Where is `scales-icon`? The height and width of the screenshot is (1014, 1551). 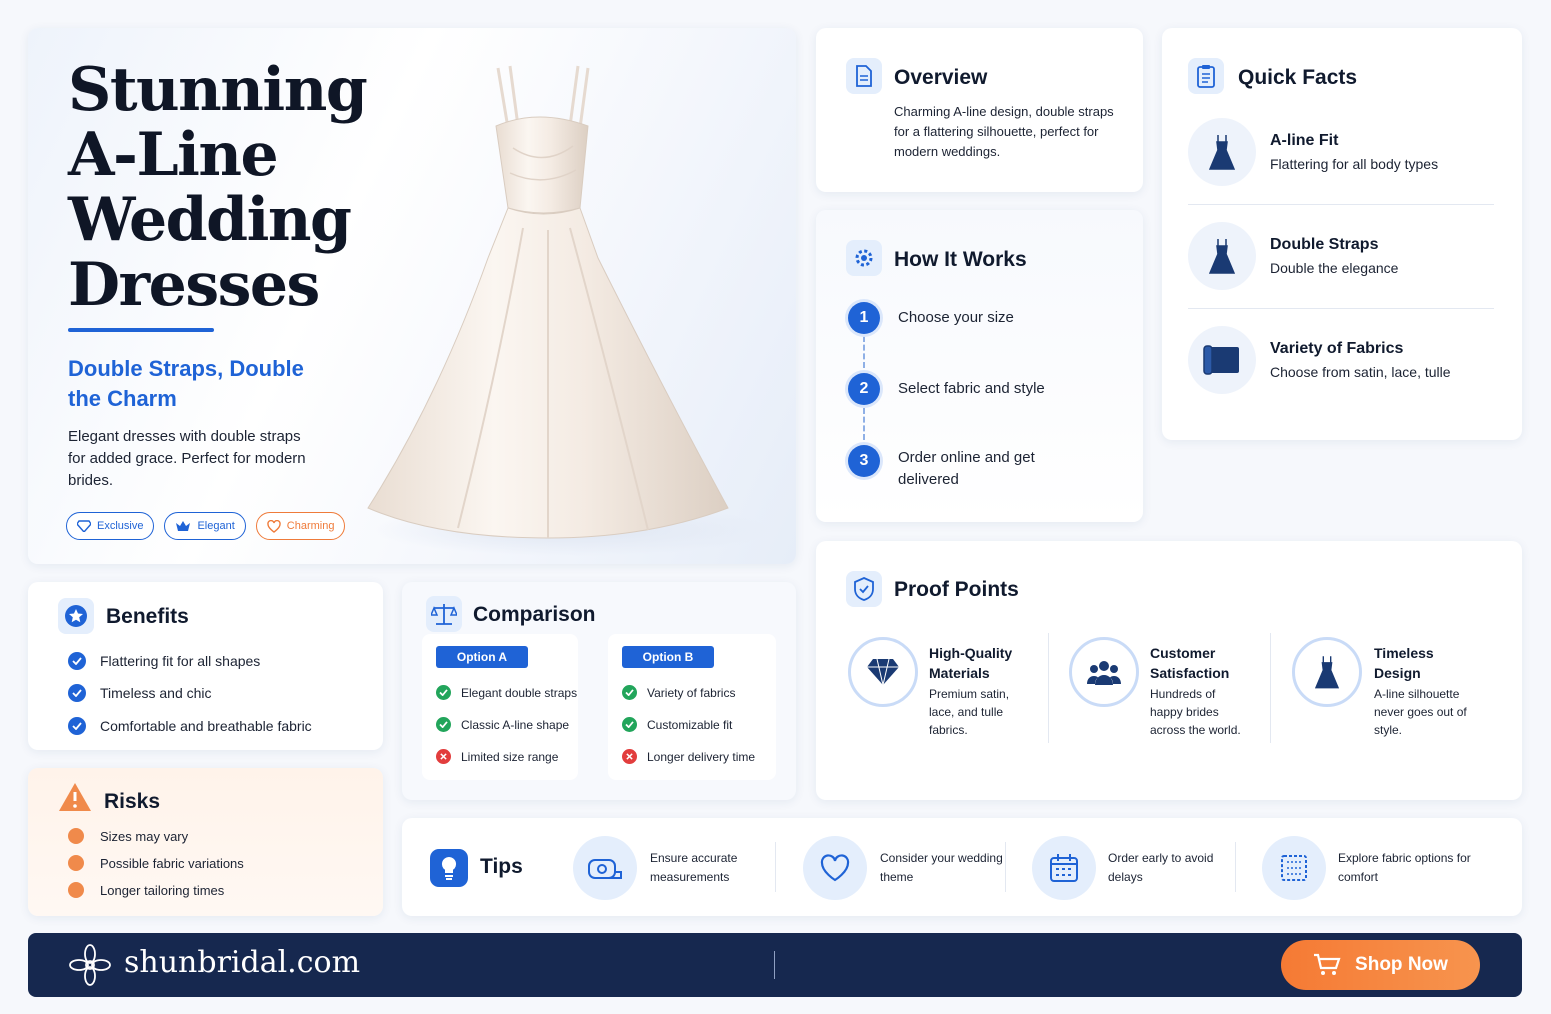
scales-icon is located at coordinates (444, 614).